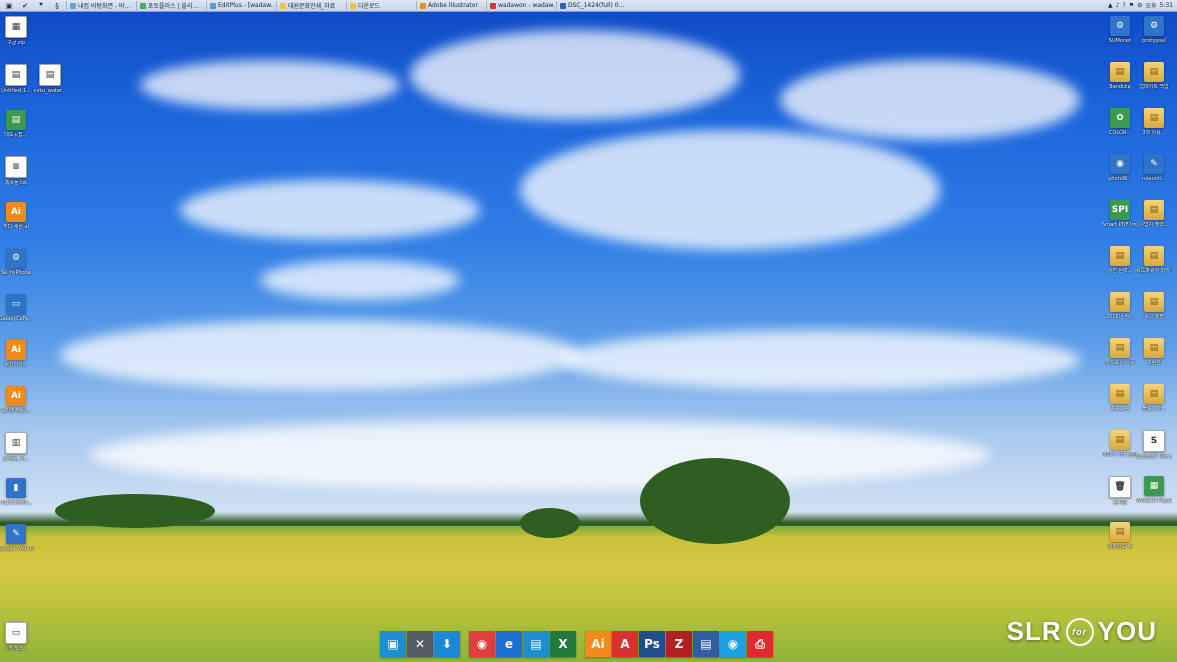 This screenshot has width=1177, height=662. What do you see at coordinates (652, 644) in the screenshot?
I see `photoshop-icon: Ps` at bounding box center [652, 644].